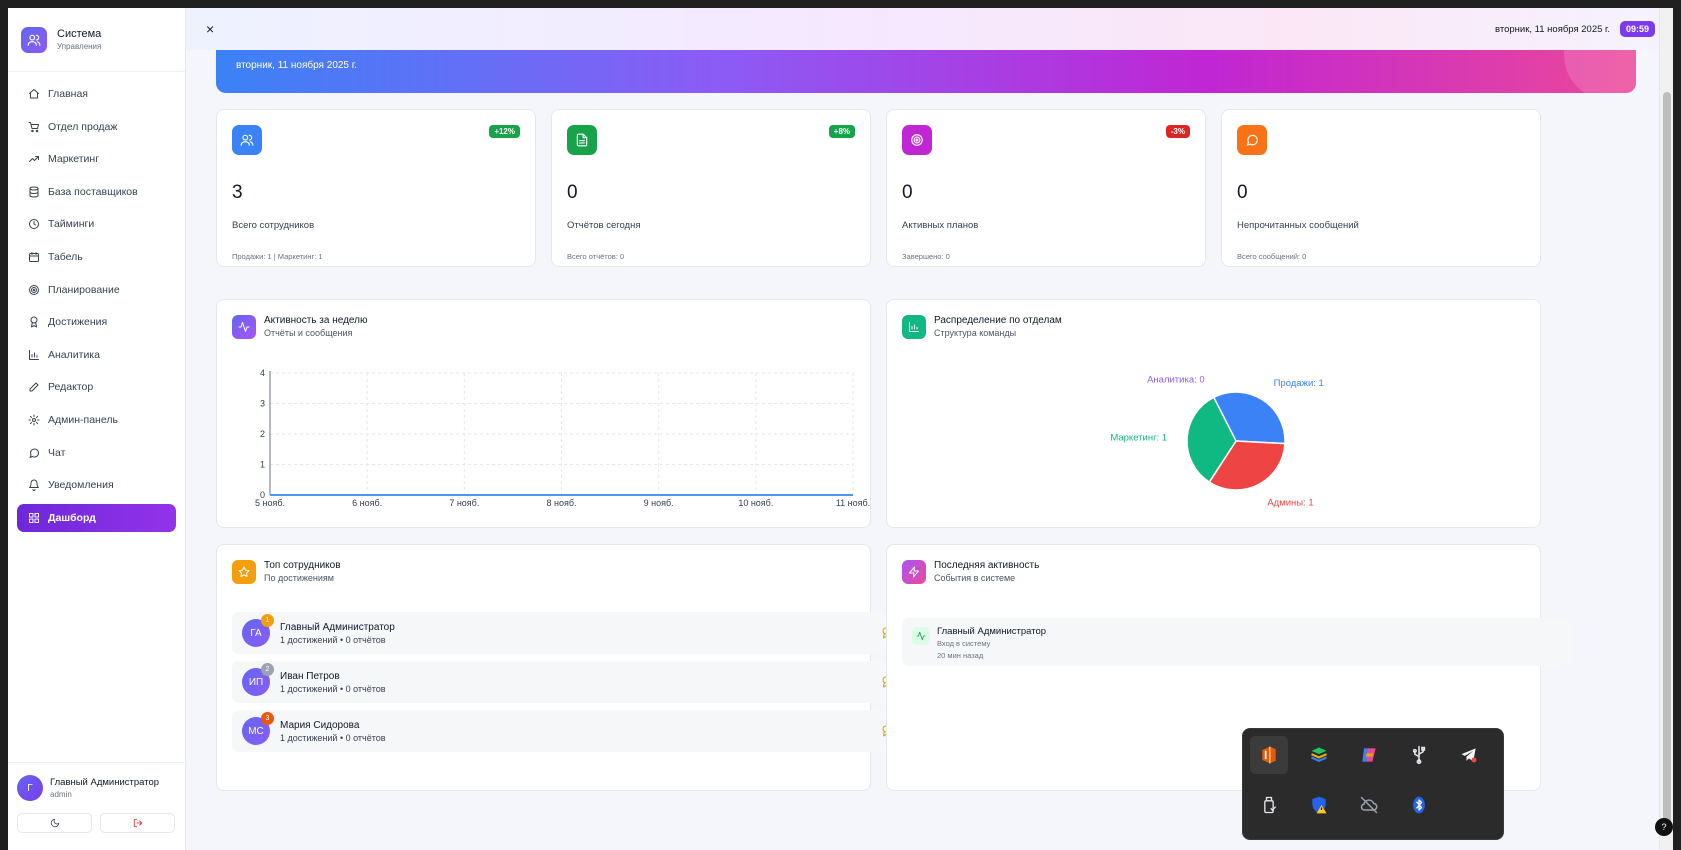  Describe the element at coordinates (34, 420) in the screenshot. I see `settings-icon` at that location.